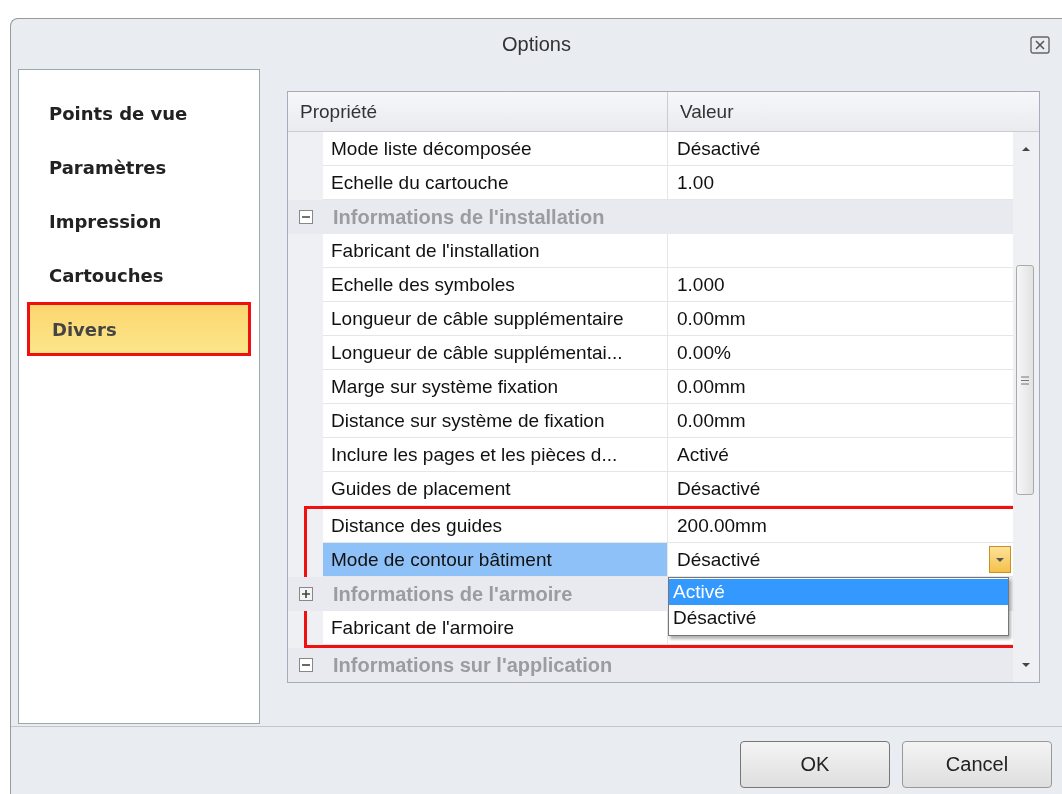  I want to click on property-name: Marge sur système fixation, so click(495, 387).